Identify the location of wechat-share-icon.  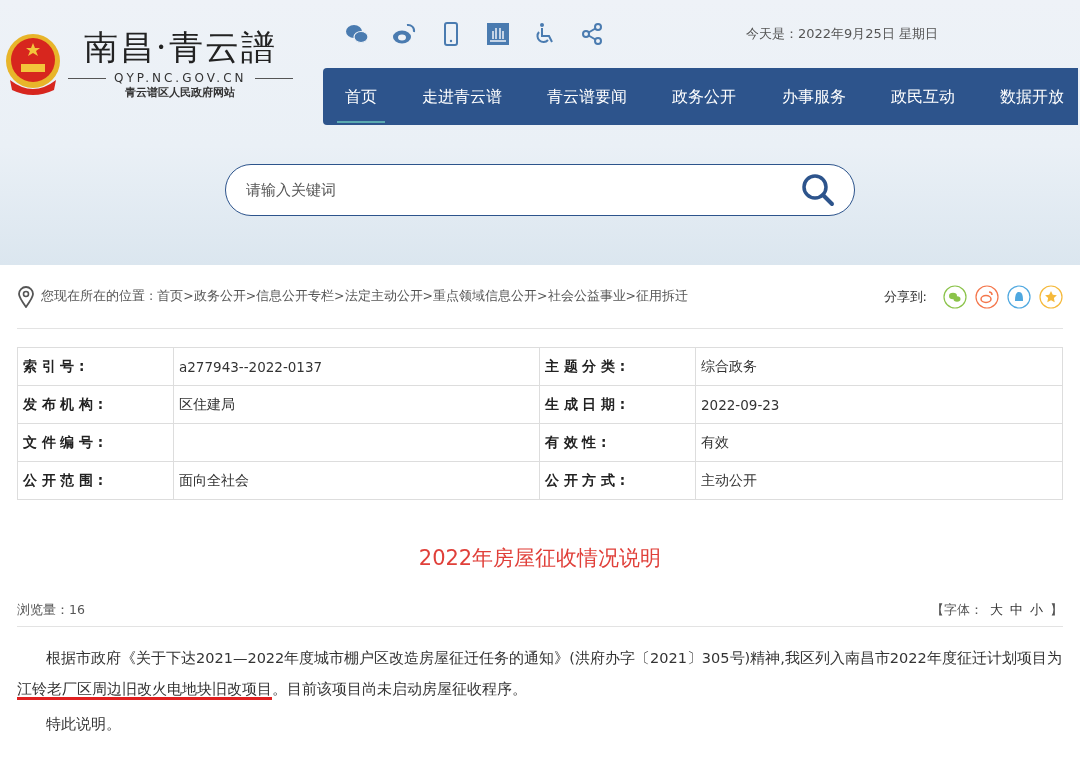
(955, 296).